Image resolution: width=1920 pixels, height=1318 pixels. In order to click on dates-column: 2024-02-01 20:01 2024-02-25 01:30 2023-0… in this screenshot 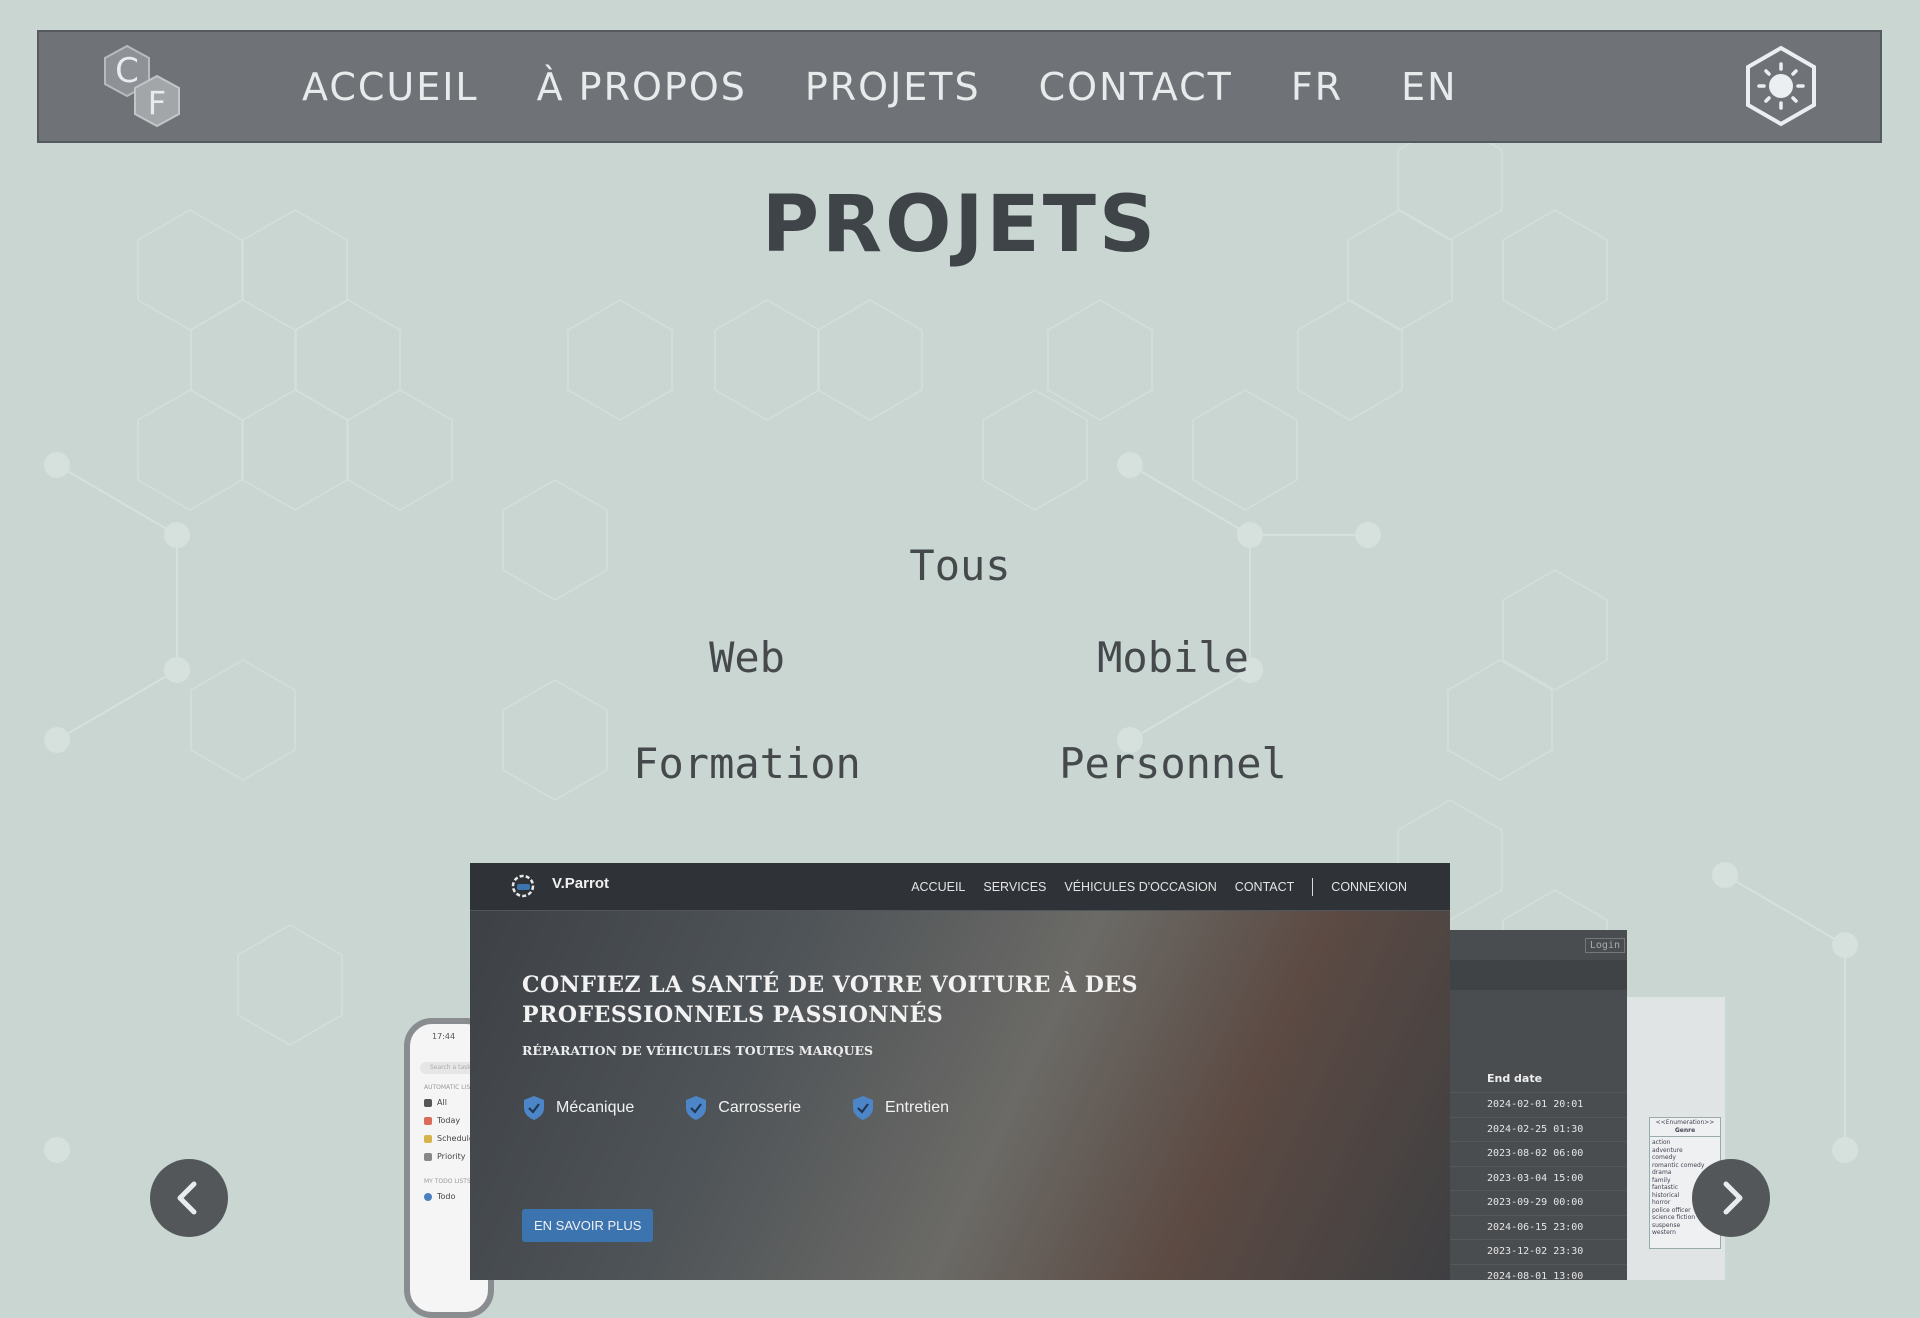, I will do `click(1533, 1186)`.